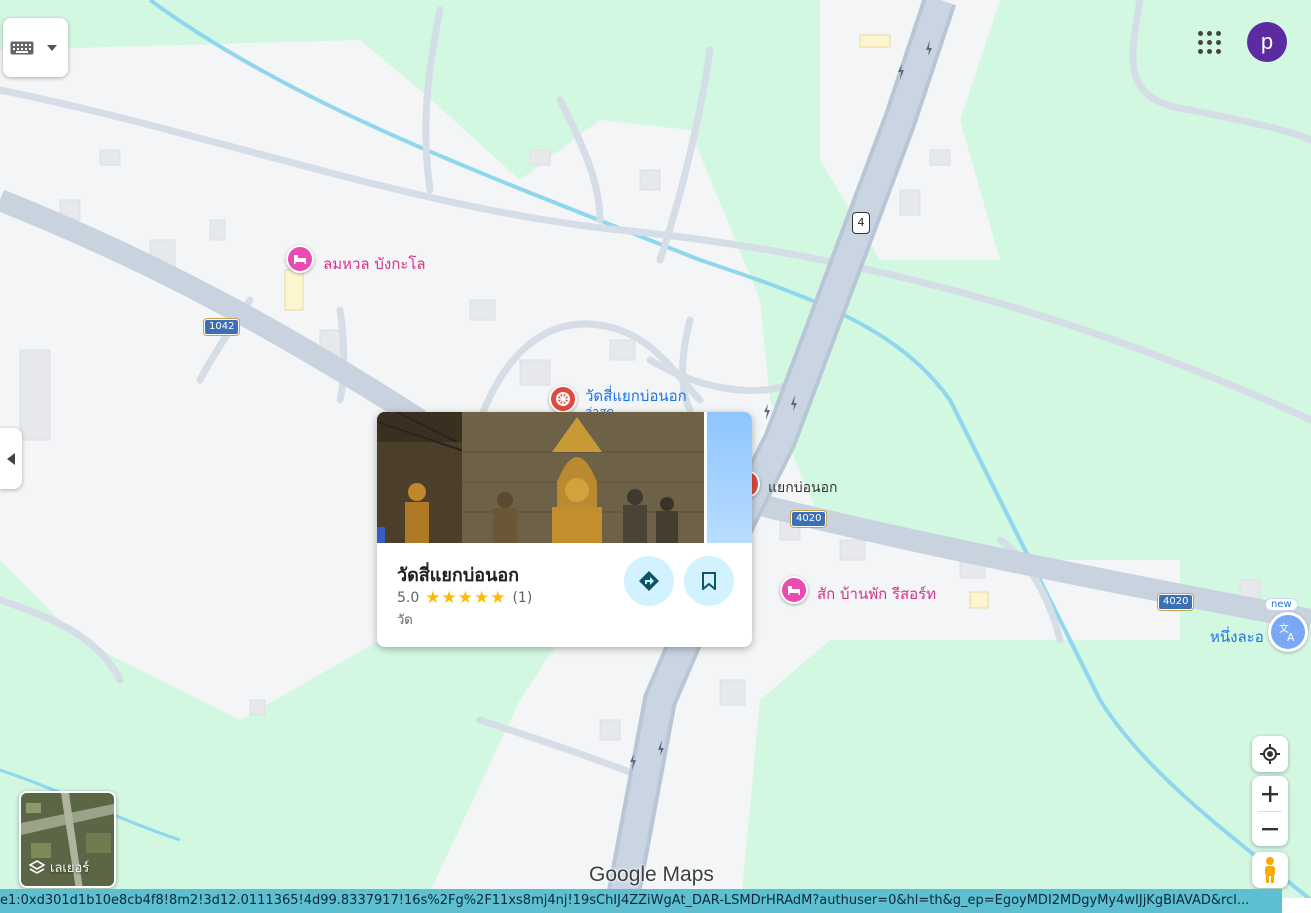 The width and height of the screenshot is (1311, 913). I want to click on place-label-east: หนึ่งละอ, so click(1237, 637).